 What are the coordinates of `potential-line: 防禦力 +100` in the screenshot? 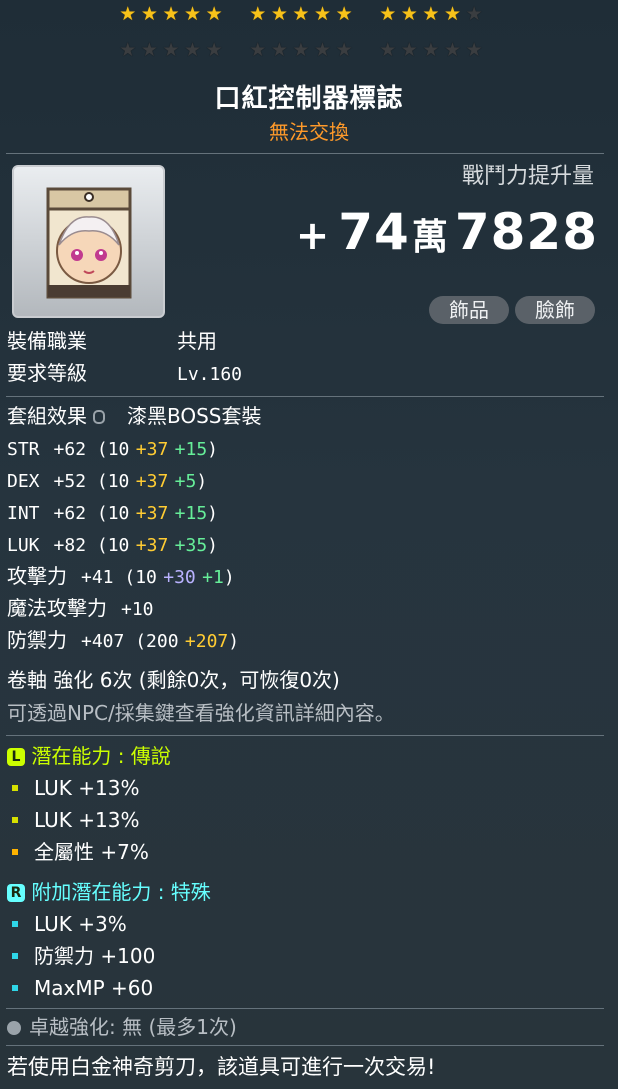 It's located at (95, 956).